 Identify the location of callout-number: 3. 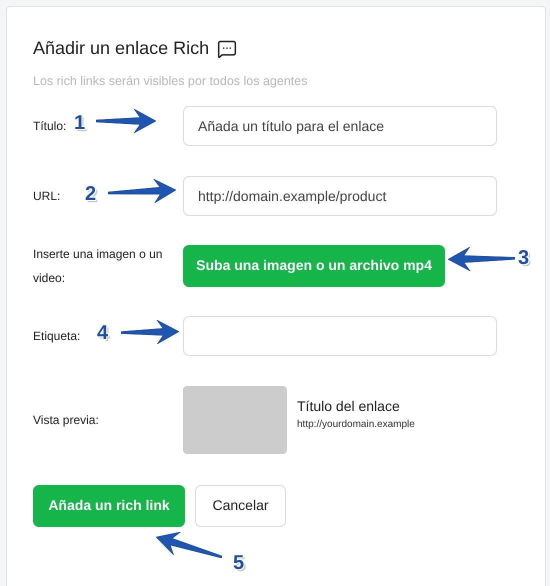
(524, 258).